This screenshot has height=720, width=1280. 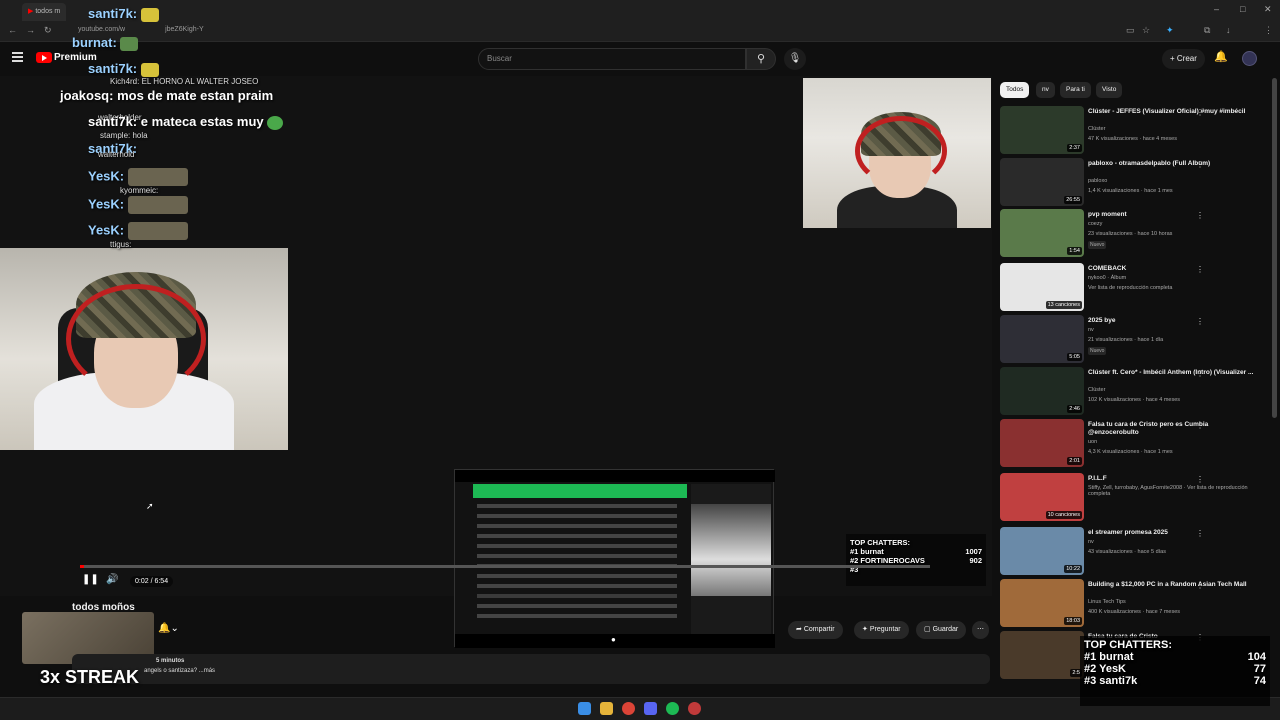 I want to click on close-window-icon: ✕, so click(x=1268, y=9).